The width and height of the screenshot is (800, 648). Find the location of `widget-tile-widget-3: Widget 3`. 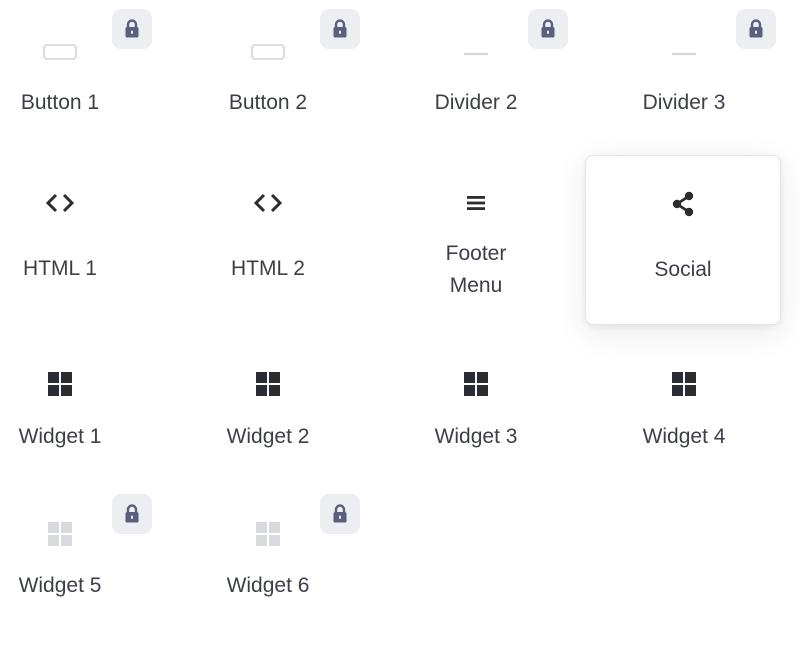

widget-tile-widget-3: Widget 3 is located at coordinates (476, 433).